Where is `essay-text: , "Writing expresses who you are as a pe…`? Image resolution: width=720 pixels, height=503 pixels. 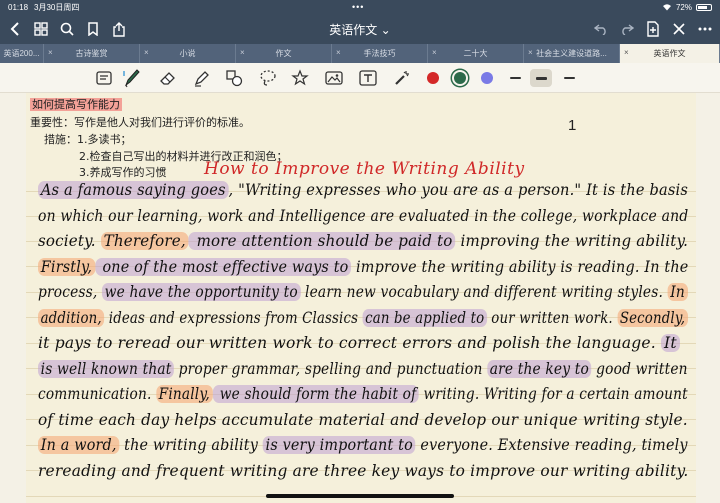
essay-text: , "Writing expresses who you are as a pe… is located at coordinates (458, 190).